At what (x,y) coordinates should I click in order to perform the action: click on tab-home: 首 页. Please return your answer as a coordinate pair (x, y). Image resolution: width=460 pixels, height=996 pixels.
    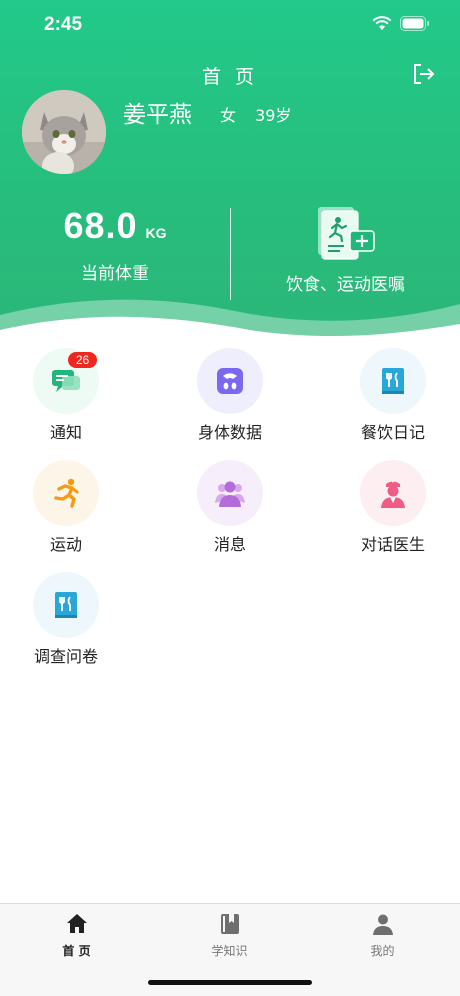
    Looking at the image, I should click on (76, 935).